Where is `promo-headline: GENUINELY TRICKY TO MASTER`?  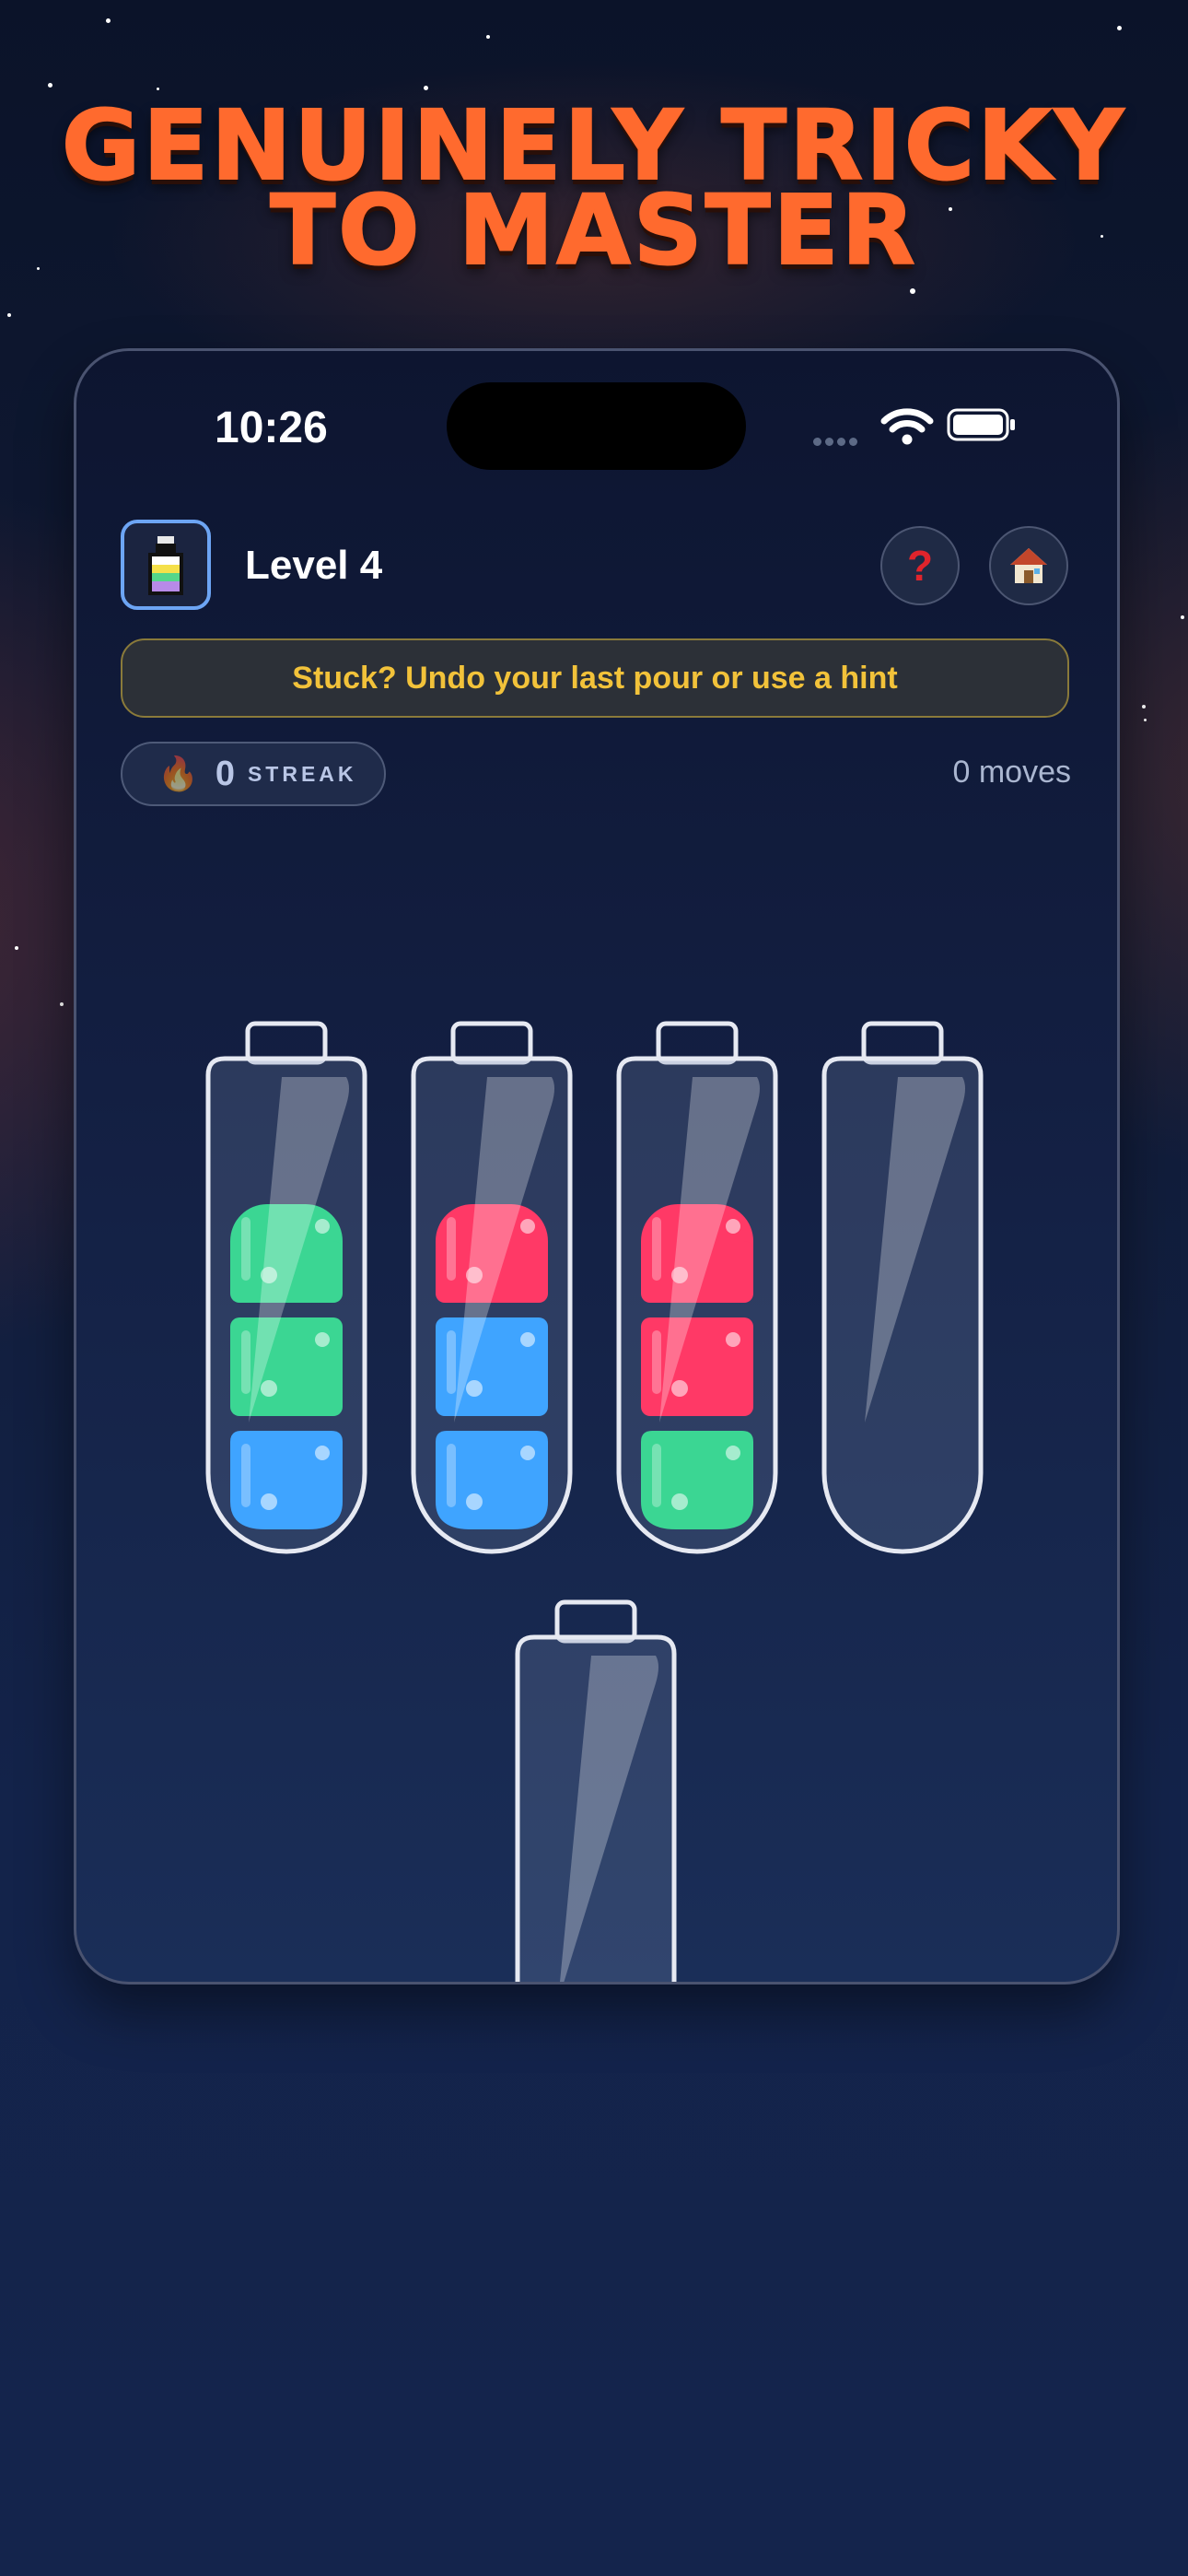
promo-headline: GENUINELY TRICKY TO MASTER is located at coordinates (594, 188).